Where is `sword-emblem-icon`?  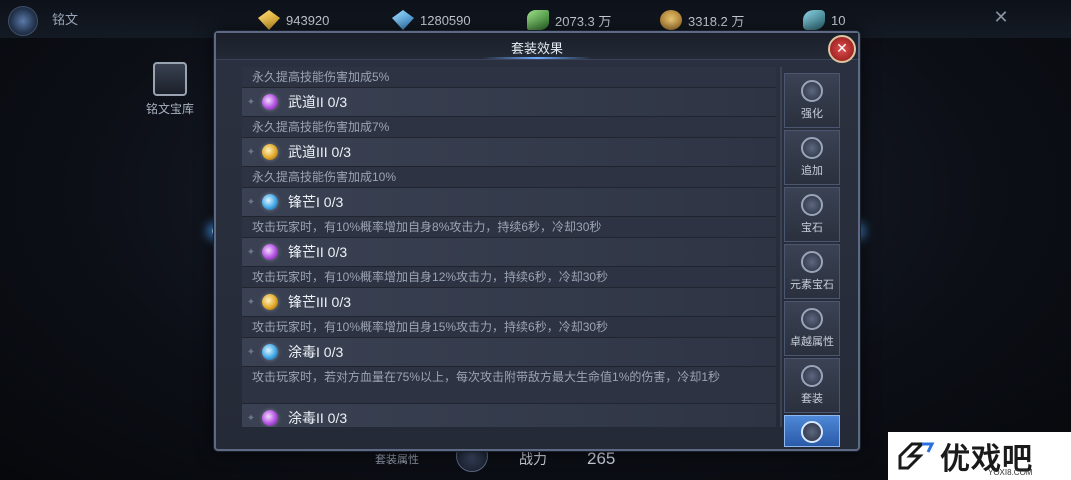 sword-emblem-icon is located at coordinates (812, 319).